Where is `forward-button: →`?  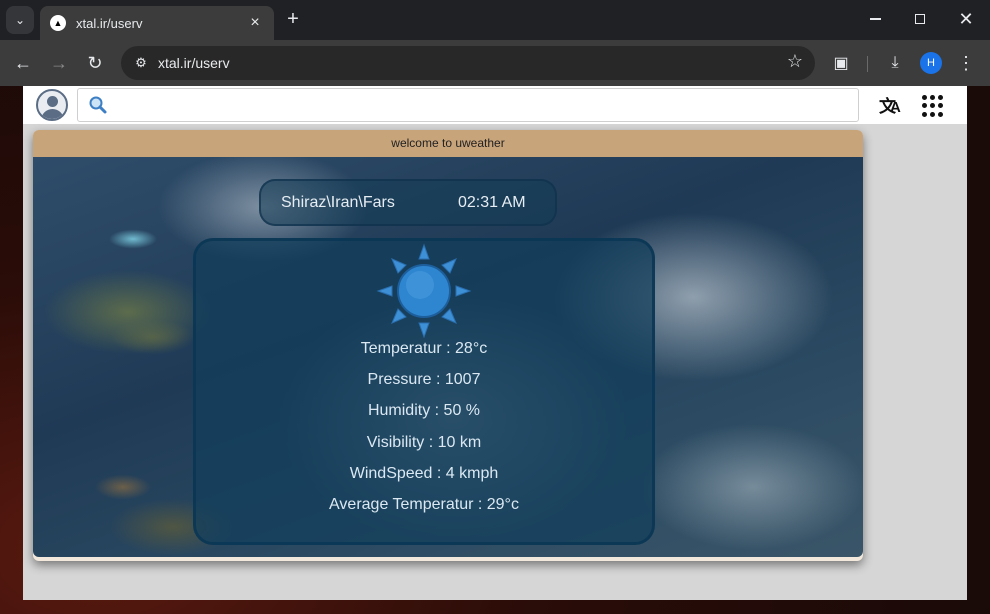 forward-button: → is located at coordinates (59, 63).